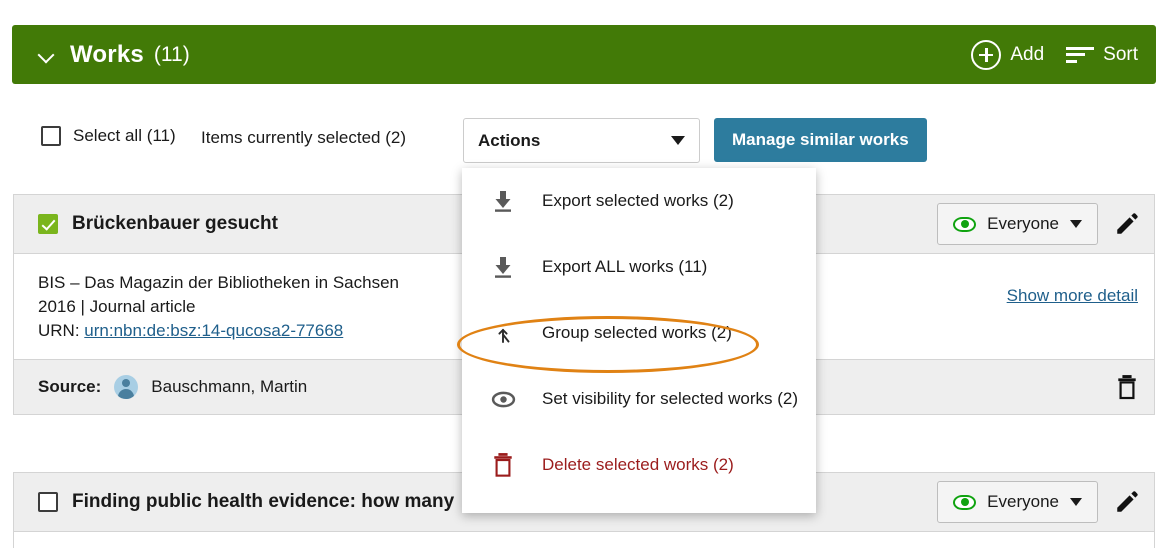 Image resolution: width=1168 pixels, height=548 pixels. I want to click on source-name: Bauschmann, Martin, so click(229, 386).